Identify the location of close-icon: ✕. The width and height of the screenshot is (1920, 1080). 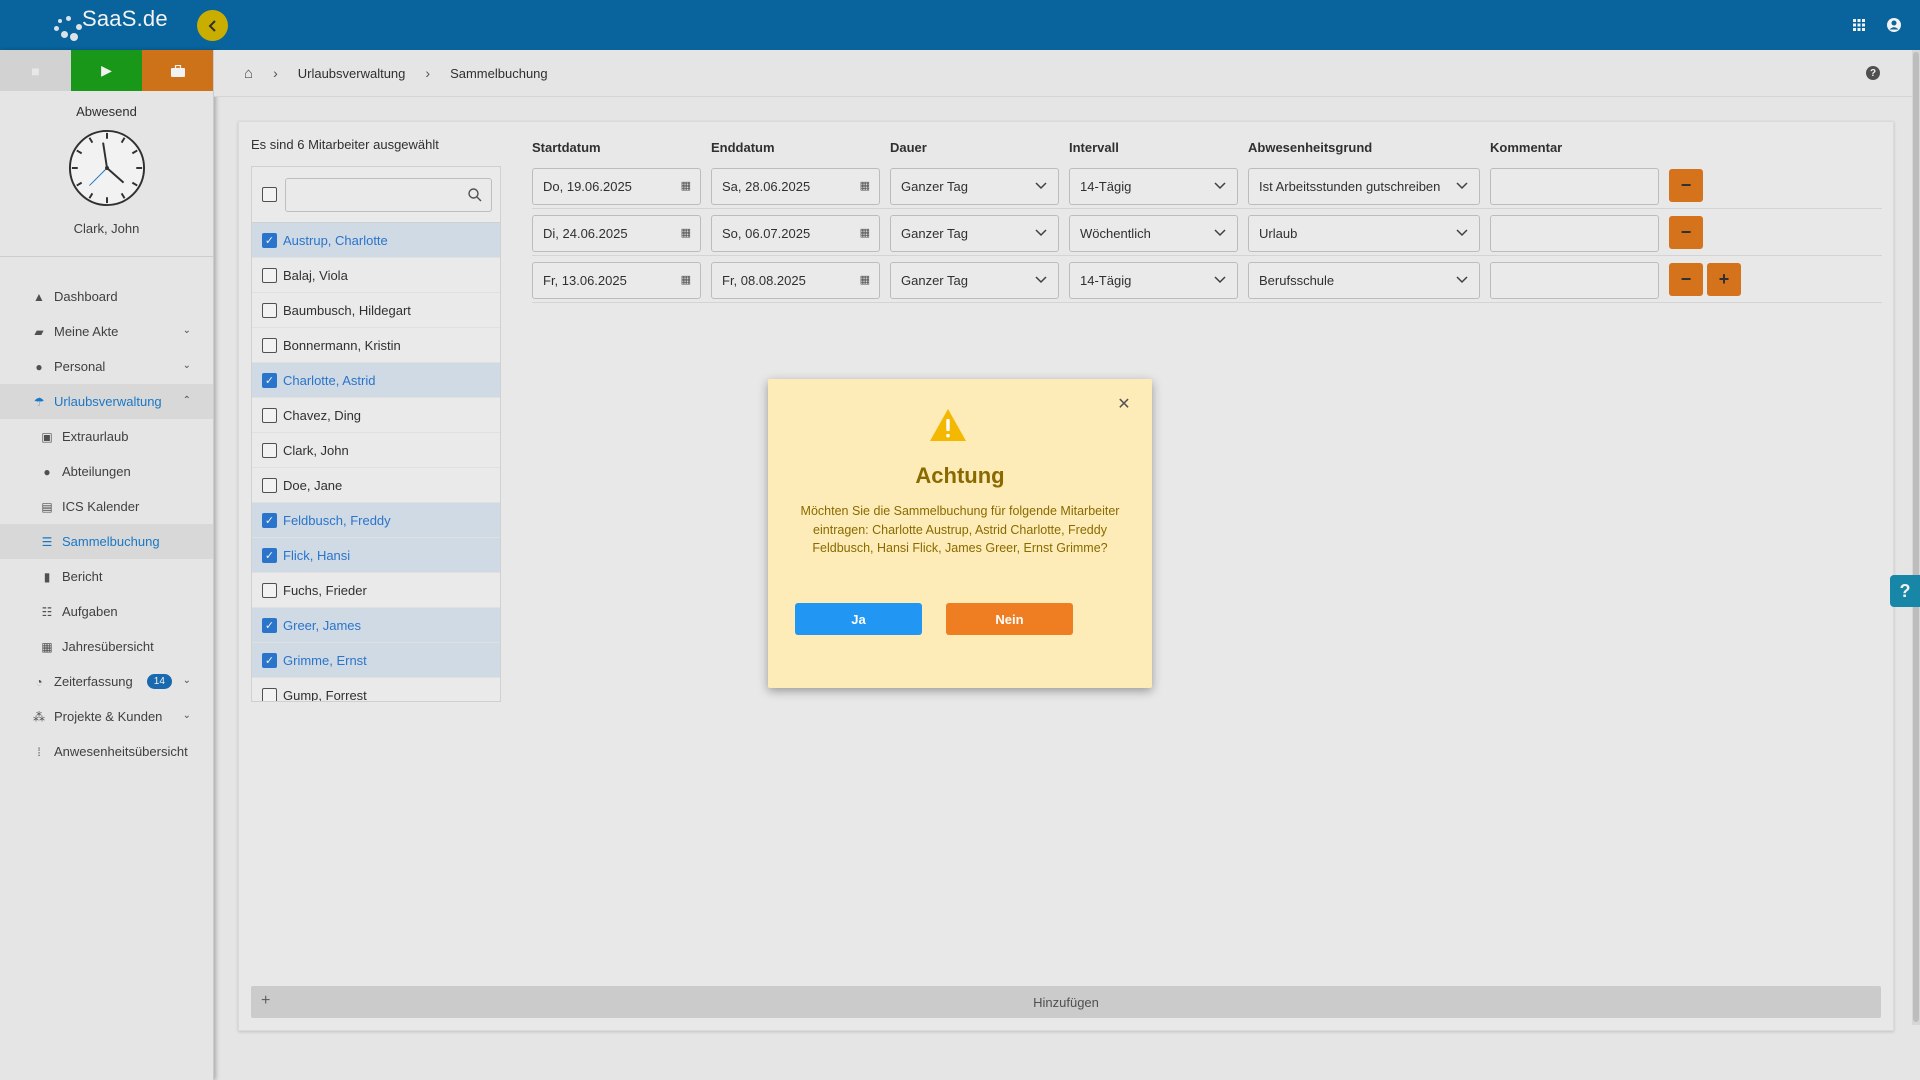
(1124, 405).